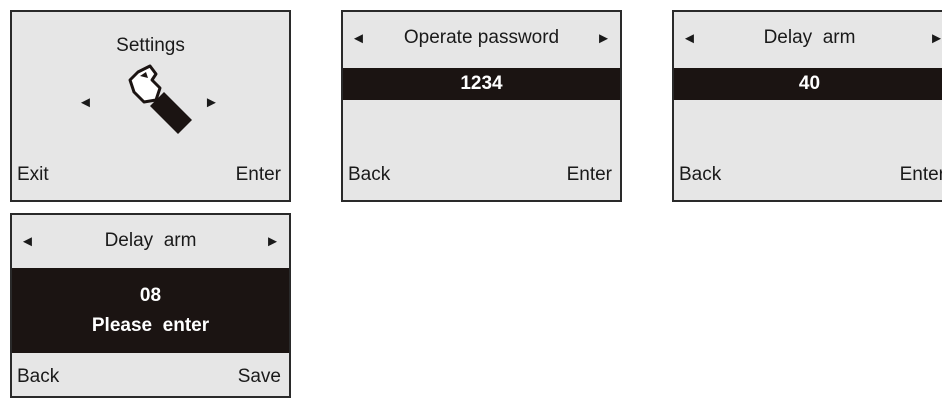  What do you see at coordinates (481, 106) in the screenshot?
I see `operate-password-screen: ◄ Operate password ► 1234 Back Enter` at bounding box center [481, 106].